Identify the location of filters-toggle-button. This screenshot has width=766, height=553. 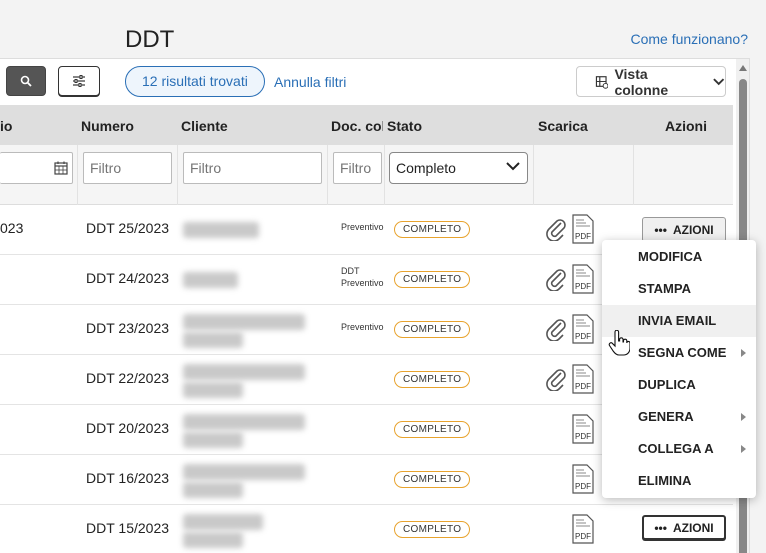
(79, 81).